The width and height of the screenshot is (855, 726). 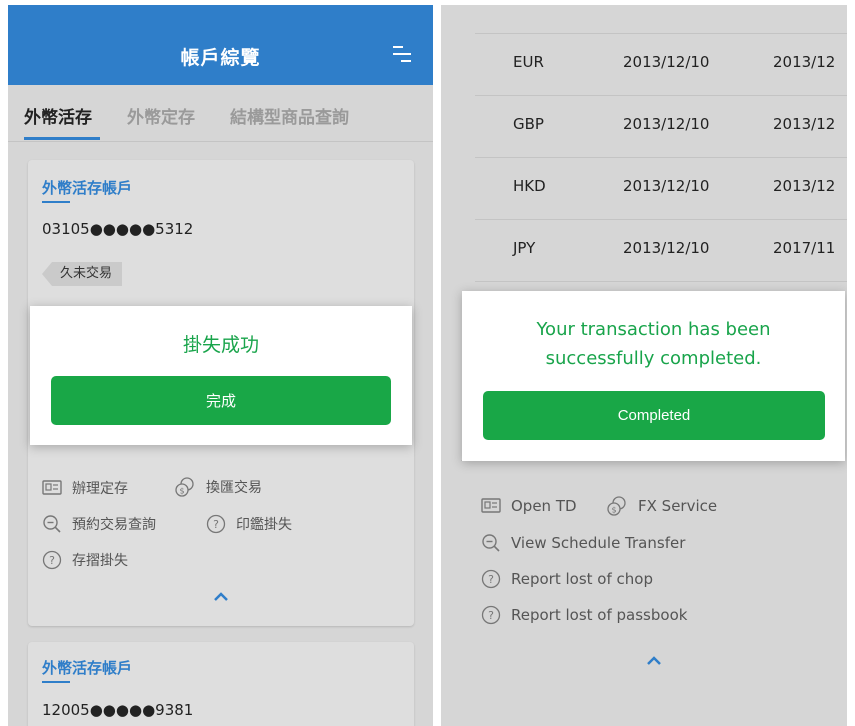 I want to click on open-td-action: Open TD, so click(x=529, y=506).